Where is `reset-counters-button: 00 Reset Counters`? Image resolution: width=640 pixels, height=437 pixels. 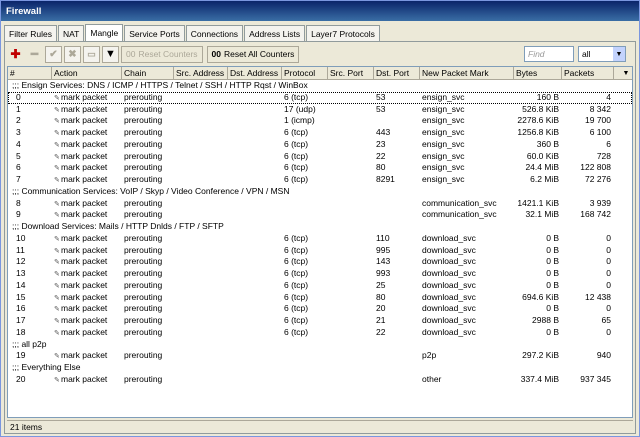 reset-counters-button: 00 Reset Counters is located at coordinates (162, 54).